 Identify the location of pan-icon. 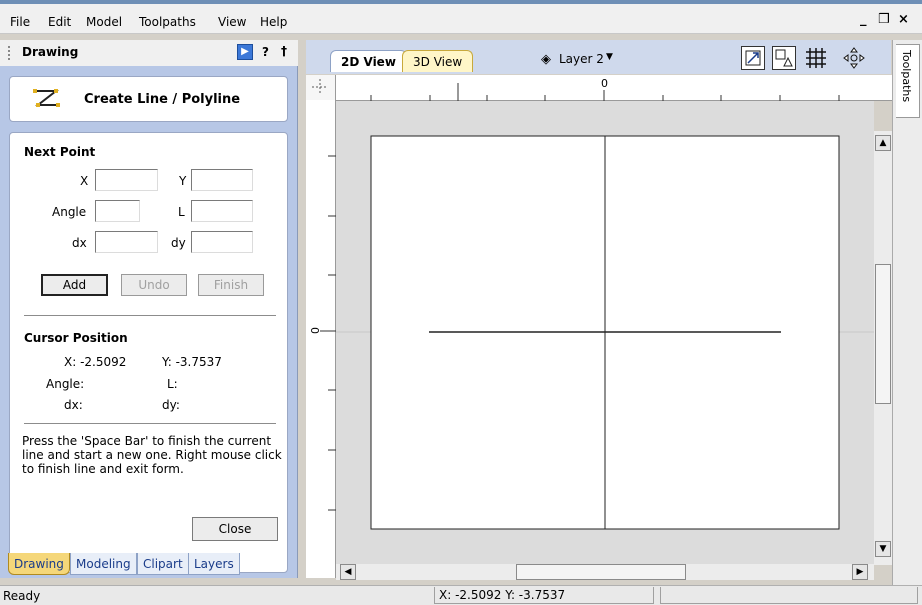
(854, 58).